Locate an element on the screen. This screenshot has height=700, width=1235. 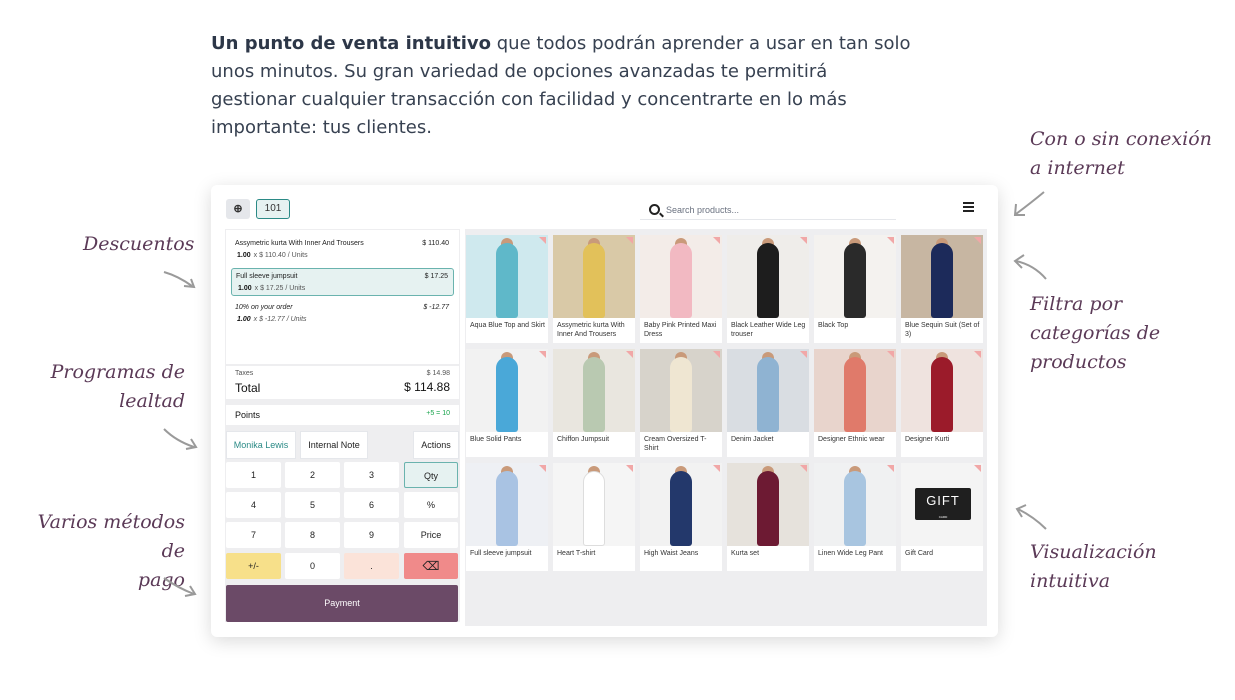
product-card: Kurta set is located at coordinates (768, 517).